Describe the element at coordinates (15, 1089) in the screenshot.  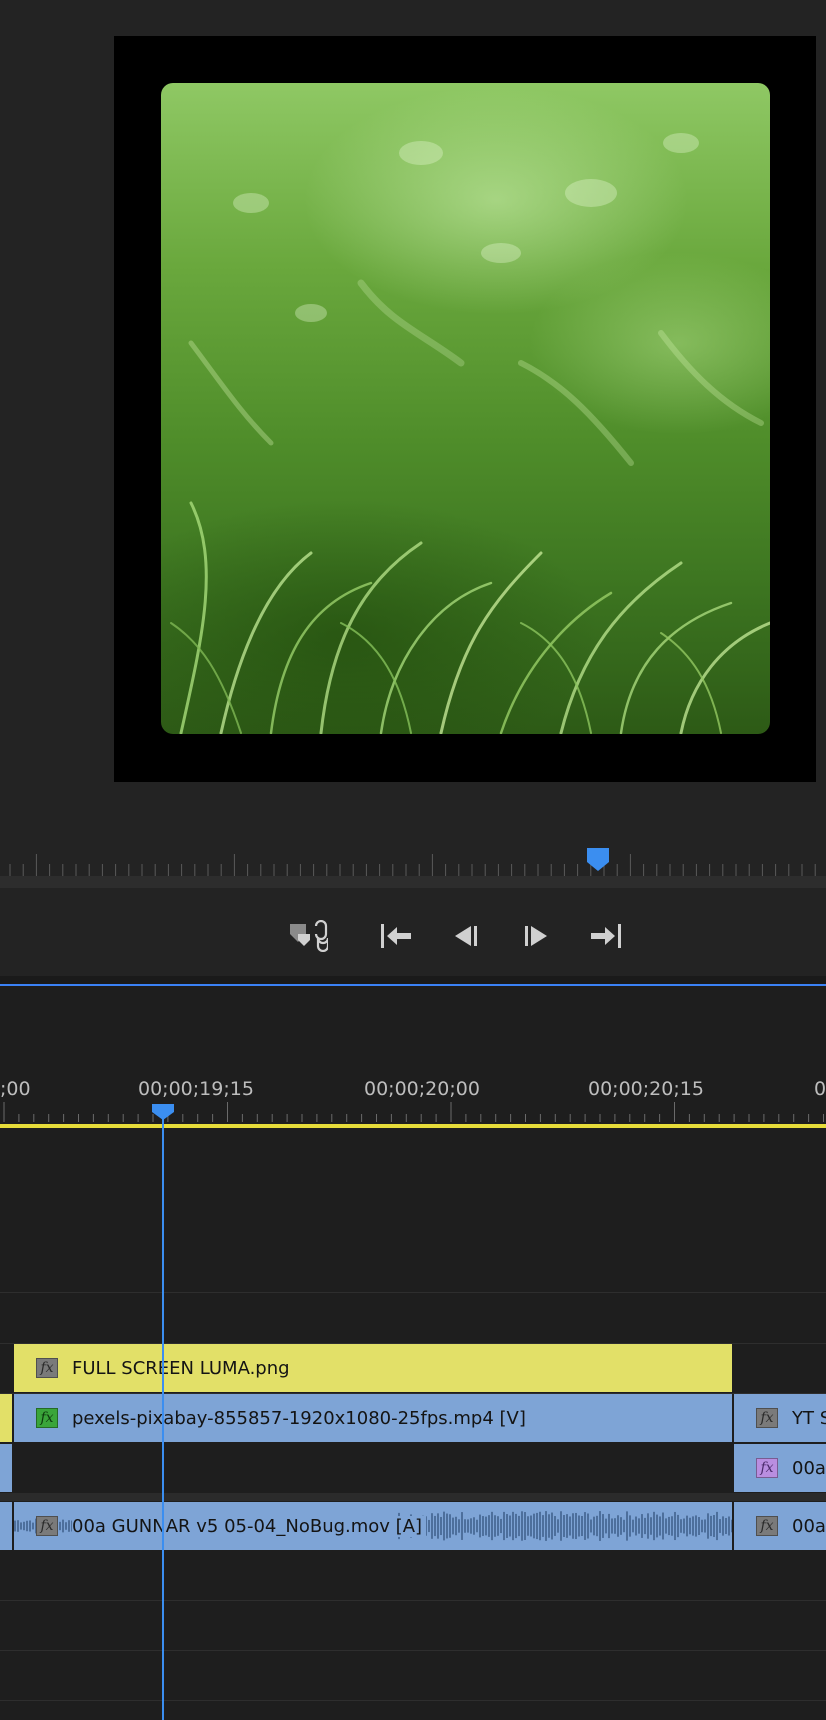
I see `timecode-label: ;00` at that location.